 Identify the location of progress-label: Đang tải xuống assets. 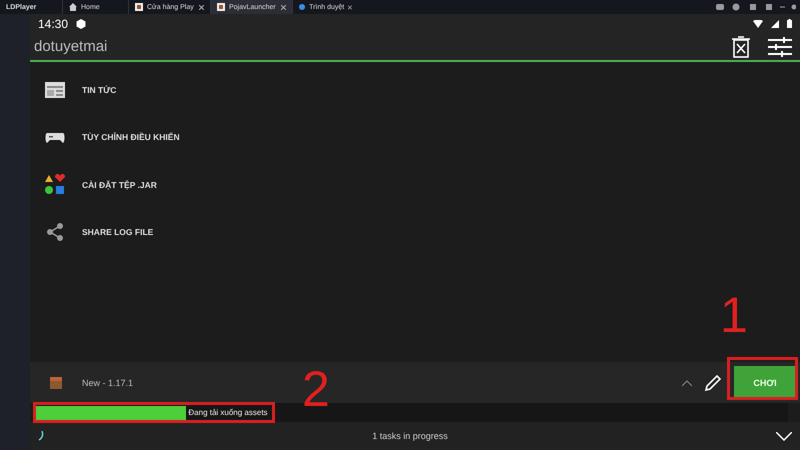
(227, 412).